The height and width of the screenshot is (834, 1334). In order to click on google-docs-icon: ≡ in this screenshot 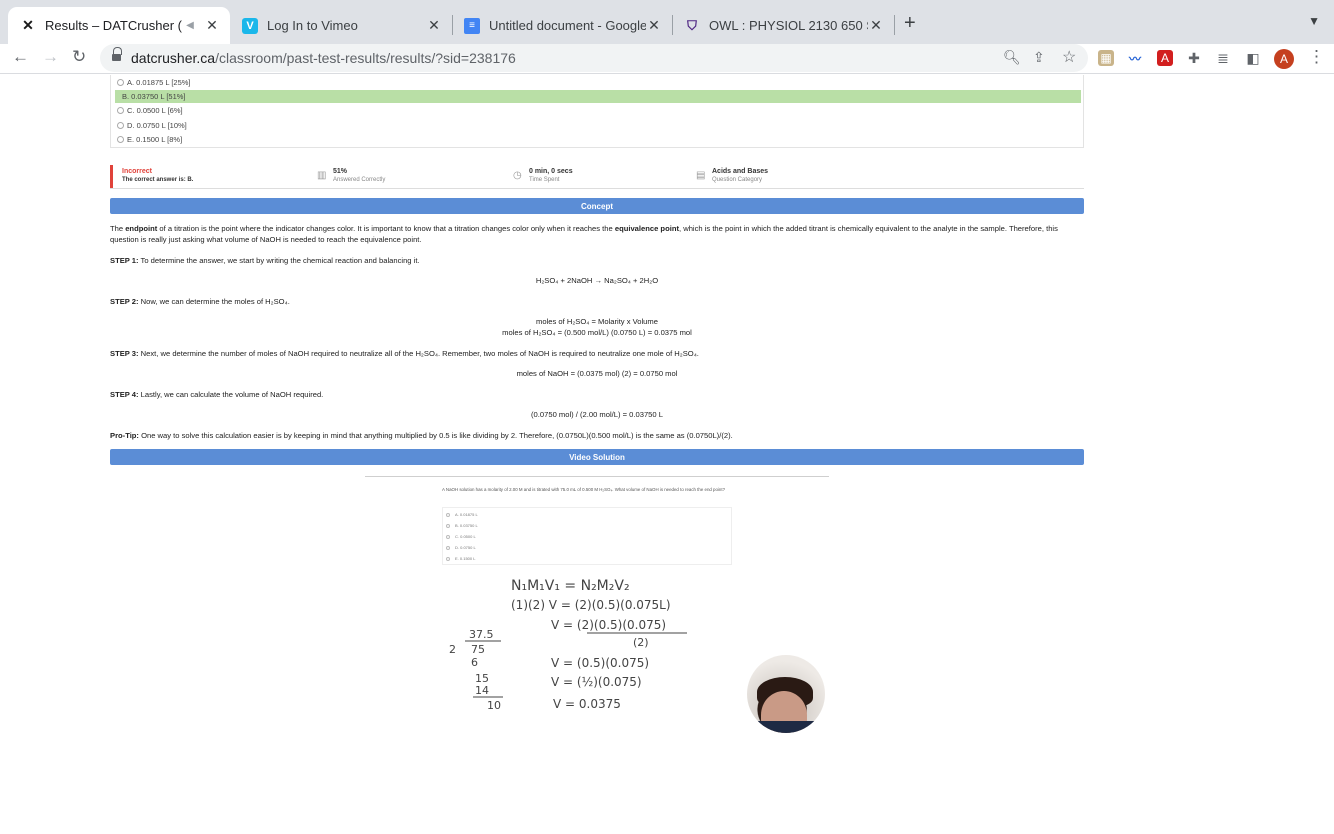, I will do `click(472, 25)`.